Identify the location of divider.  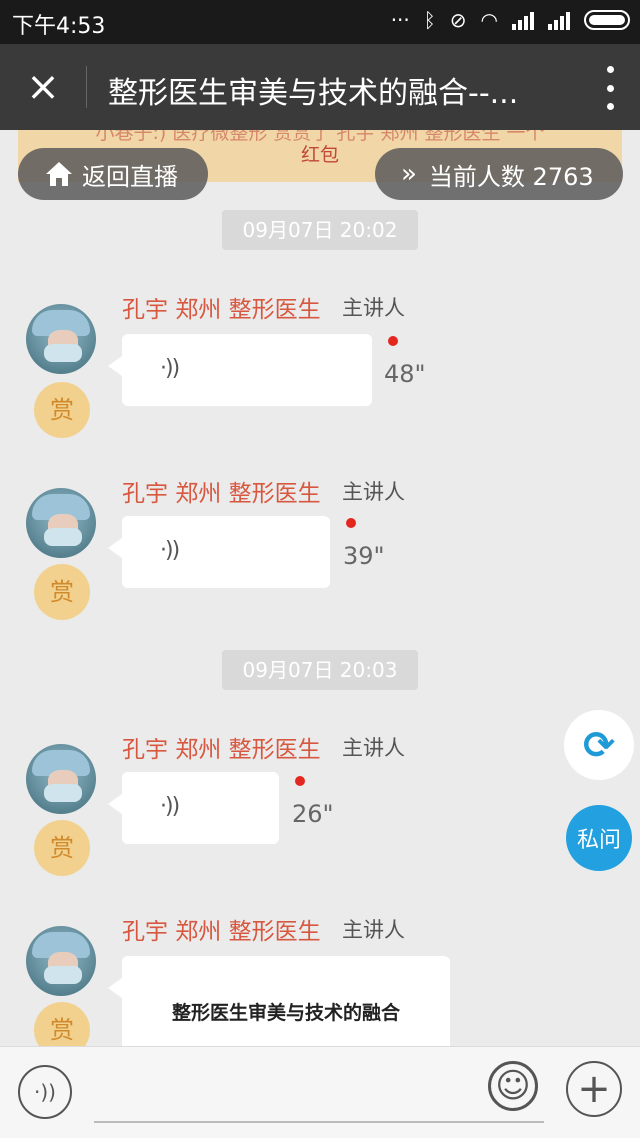
(86, 87).